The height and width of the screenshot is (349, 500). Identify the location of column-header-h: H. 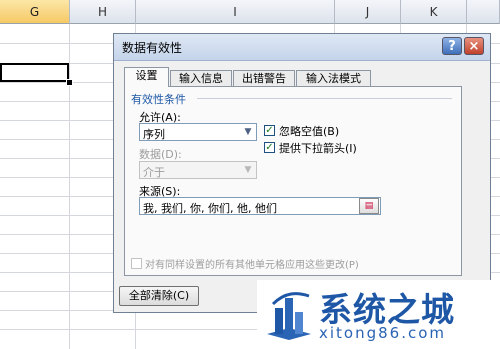
(103, 12).